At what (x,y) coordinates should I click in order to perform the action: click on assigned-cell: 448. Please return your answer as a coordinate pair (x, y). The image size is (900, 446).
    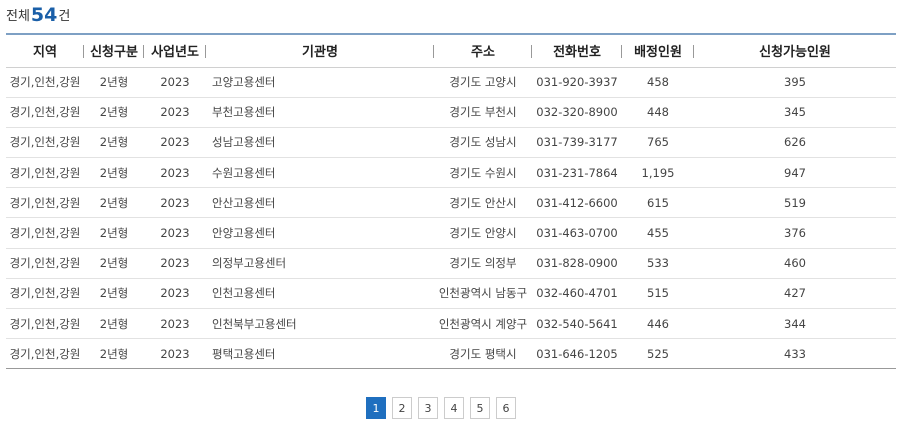
    Looking at the image, I should click on (658, 112).